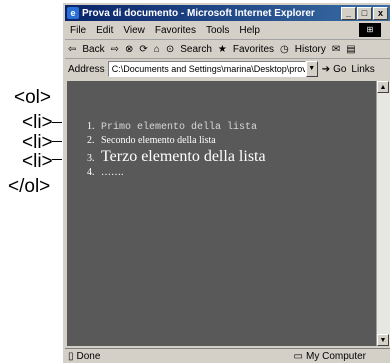 The width and height of the screenshot is (390, 364). I want to click on refresh-icon: ⟳, so click(143, 49).